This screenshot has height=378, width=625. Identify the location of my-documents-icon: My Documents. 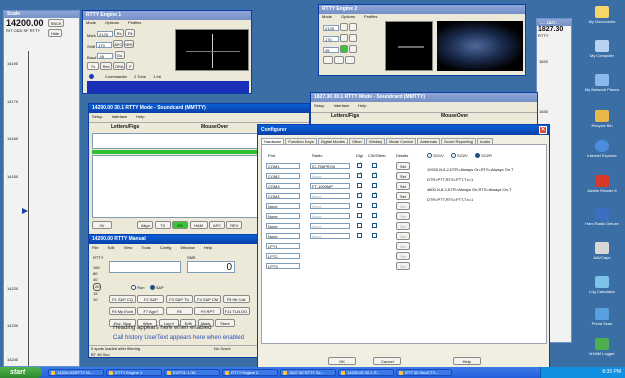
(602, 15).